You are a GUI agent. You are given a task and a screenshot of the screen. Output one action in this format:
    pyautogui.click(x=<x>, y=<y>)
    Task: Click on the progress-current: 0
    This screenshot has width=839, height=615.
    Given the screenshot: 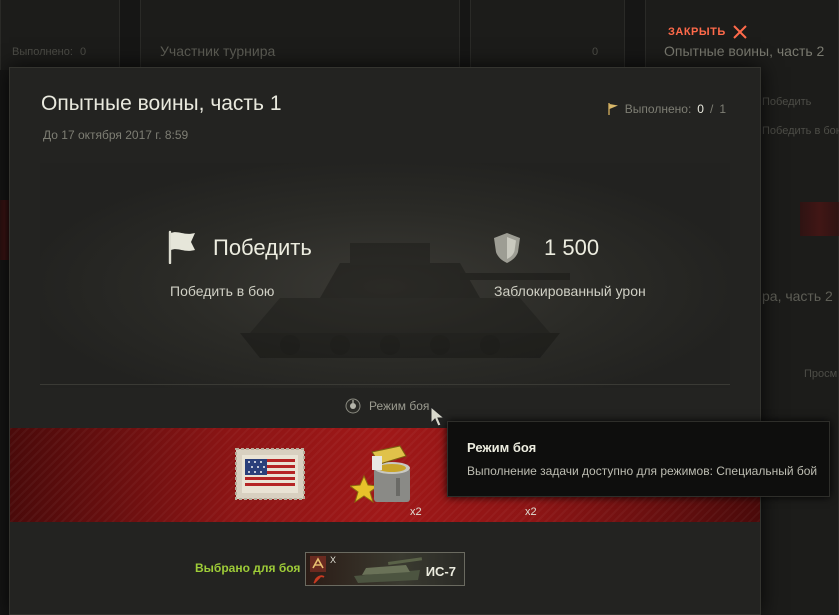 What is the action you would take?
    pyautogui.click(x=700, y=109)
    